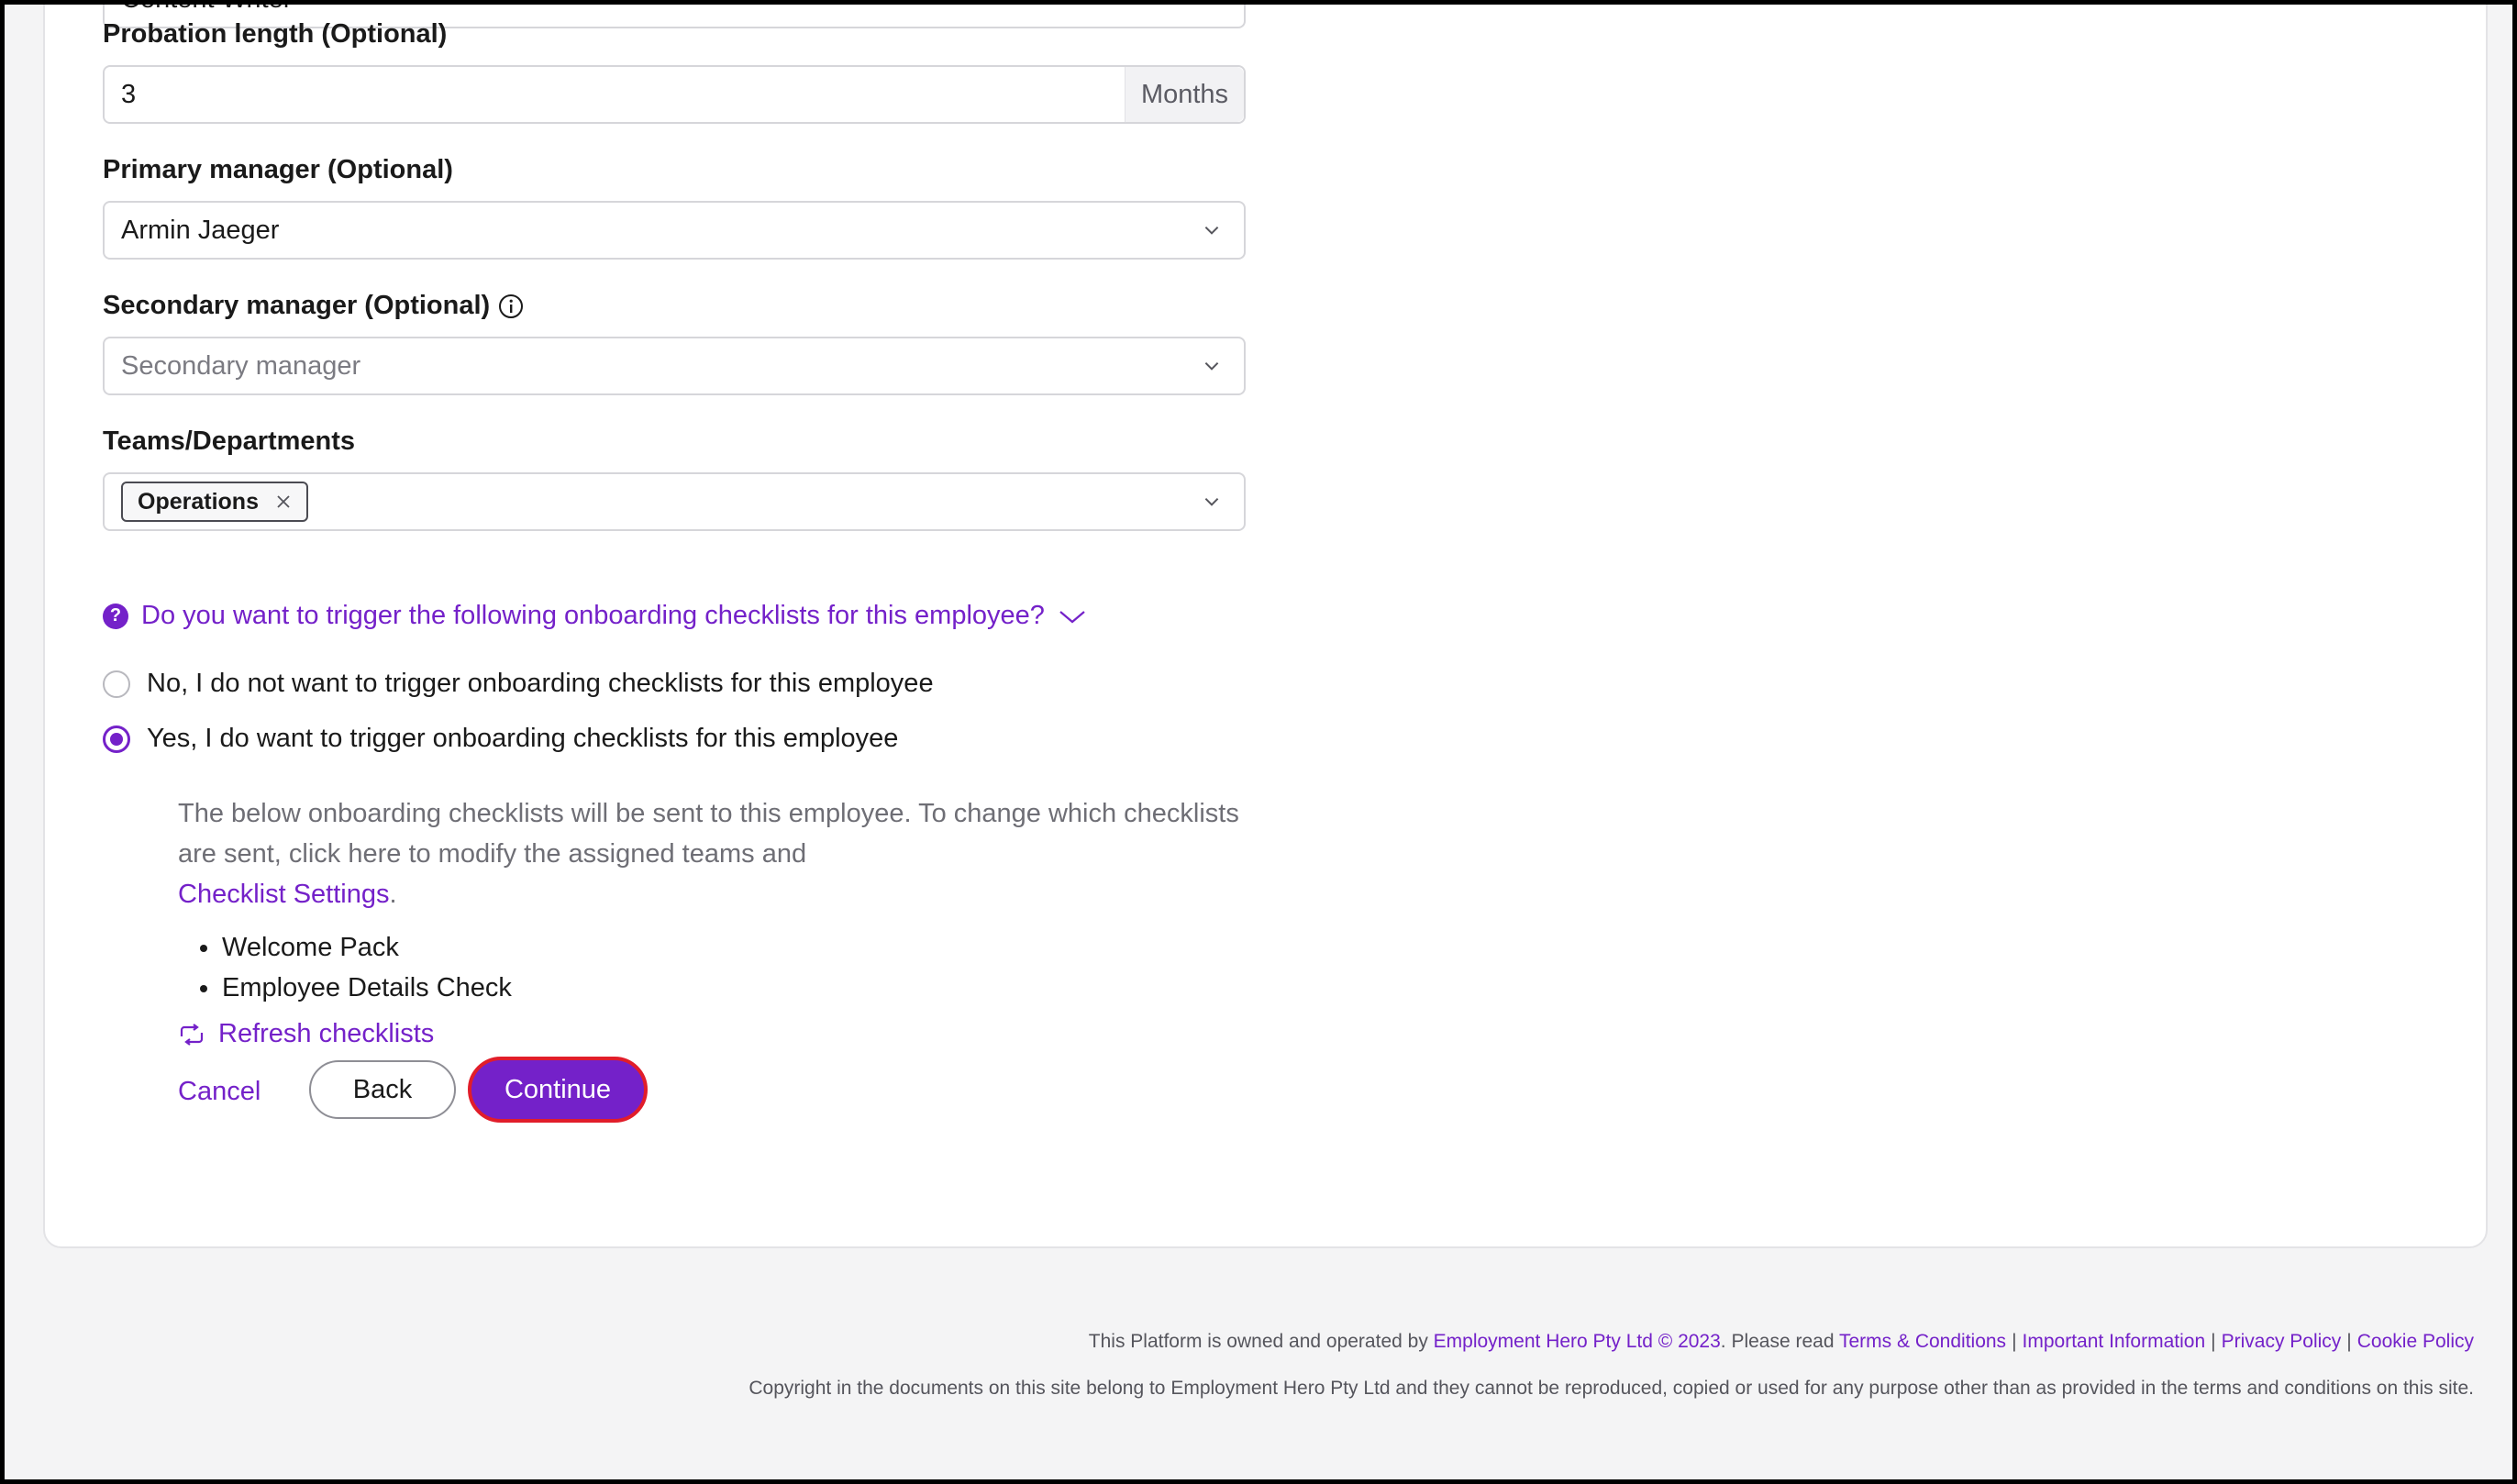 This screenshot has height=1484, width=2517. What do you see at coordinates (511, 306) in the screenshot?
I see `info-icon` at bounding box center [511, 306].